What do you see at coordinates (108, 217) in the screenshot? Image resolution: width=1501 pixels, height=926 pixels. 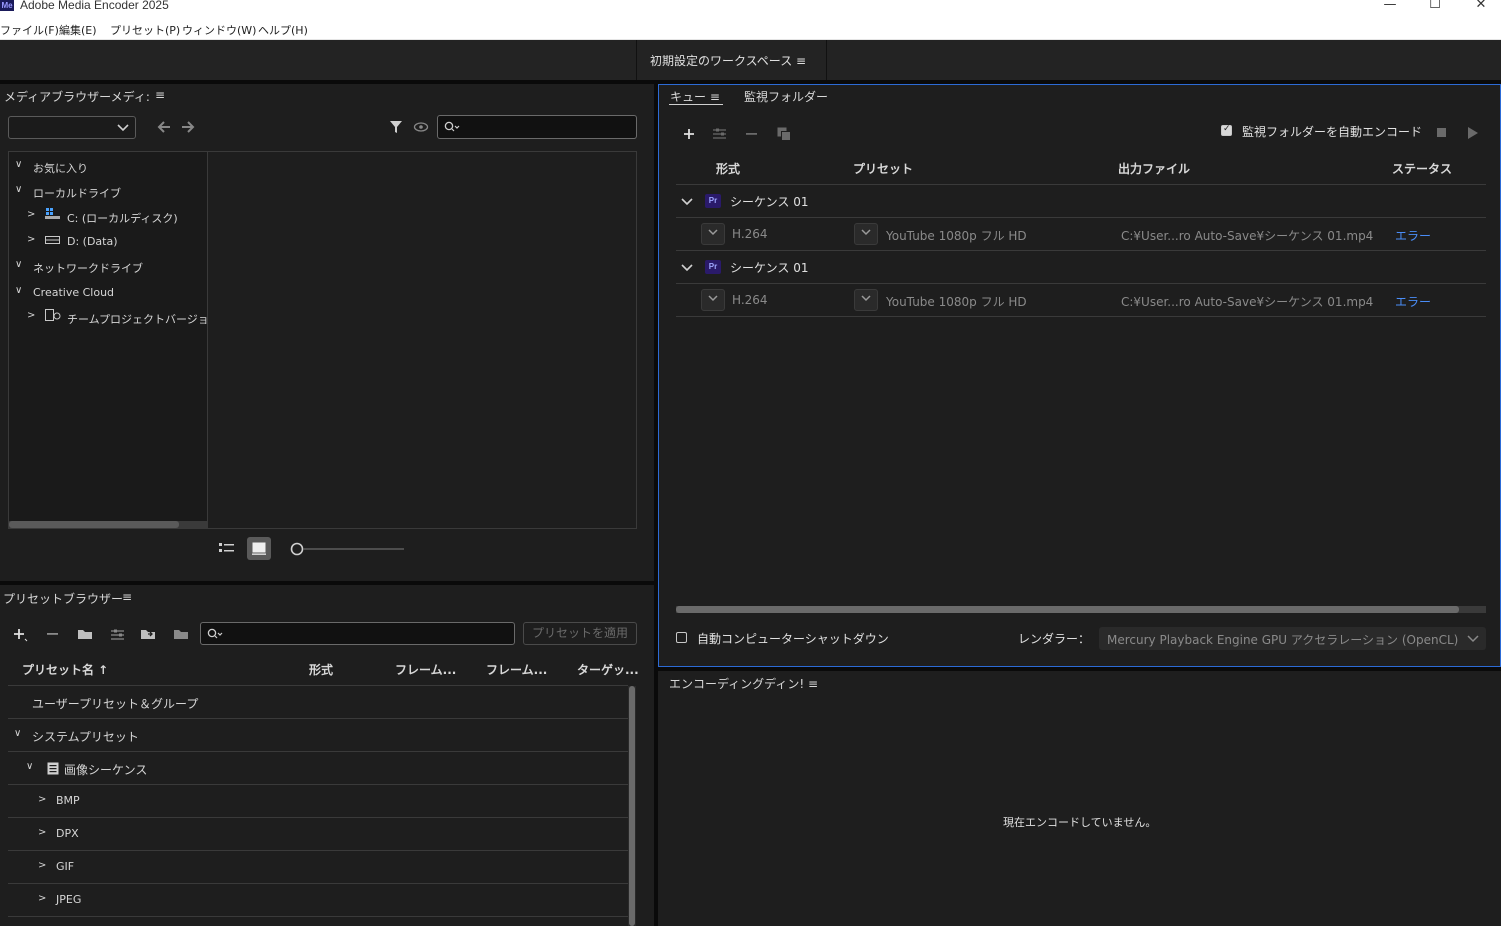 I see `tree-item-drive-c: > C: (ローカルディスク)` at bounding box center [108, 217].